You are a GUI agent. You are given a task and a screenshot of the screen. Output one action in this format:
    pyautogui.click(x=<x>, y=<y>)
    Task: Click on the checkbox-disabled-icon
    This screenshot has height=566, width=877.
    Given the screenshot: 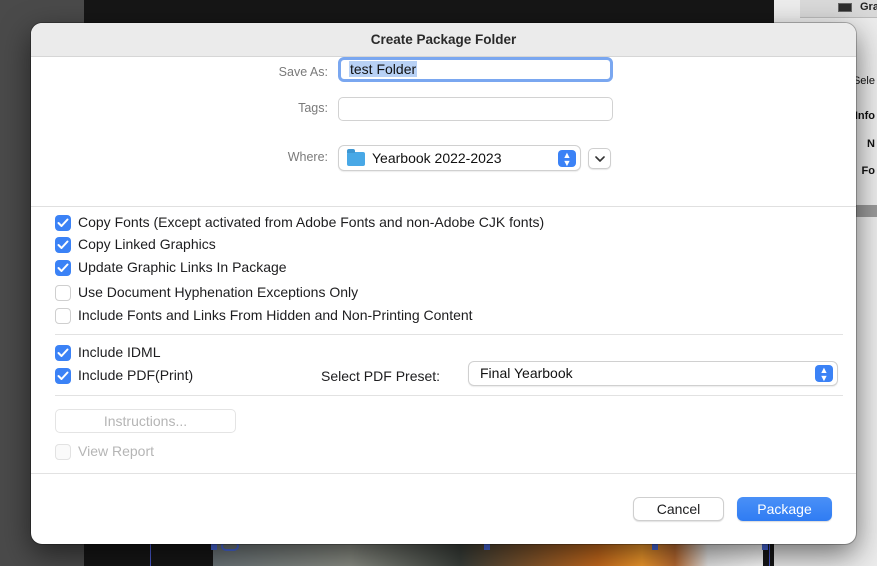 What is the action you would take?
    pyautogui.click(x=63, y=452)
    